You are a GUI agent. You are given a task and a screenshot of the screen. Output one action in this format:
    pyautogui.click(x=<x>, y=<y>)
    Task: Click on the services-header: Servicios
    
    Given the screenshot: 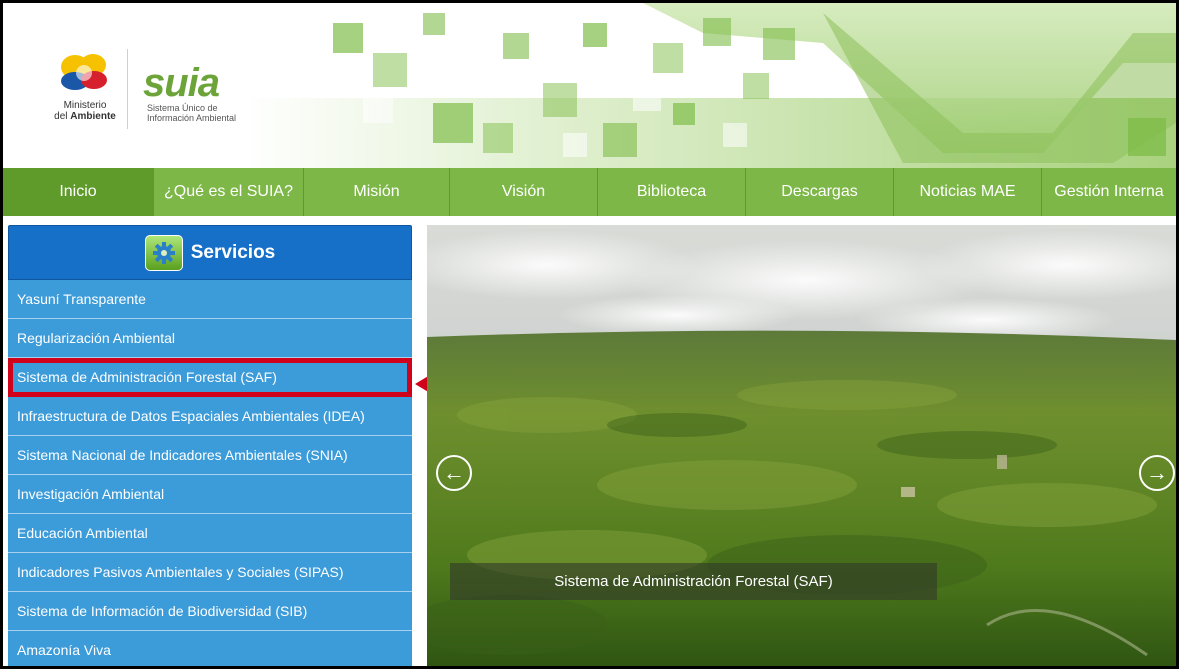 What is the action you would take?
    pyautogui.click(x=210, y=252)
    